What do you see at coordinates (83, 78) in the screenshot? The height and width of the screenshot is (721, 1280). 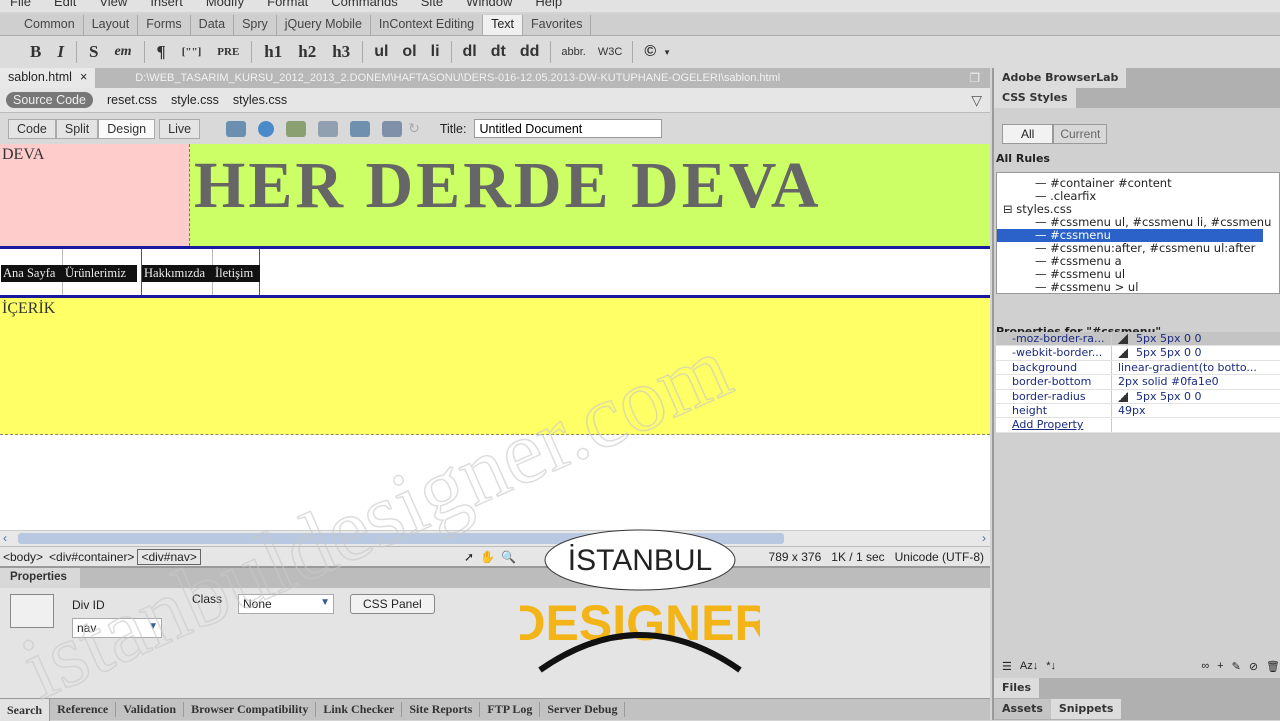 I see `close-icon: ×` at bounding box center [83, 78].